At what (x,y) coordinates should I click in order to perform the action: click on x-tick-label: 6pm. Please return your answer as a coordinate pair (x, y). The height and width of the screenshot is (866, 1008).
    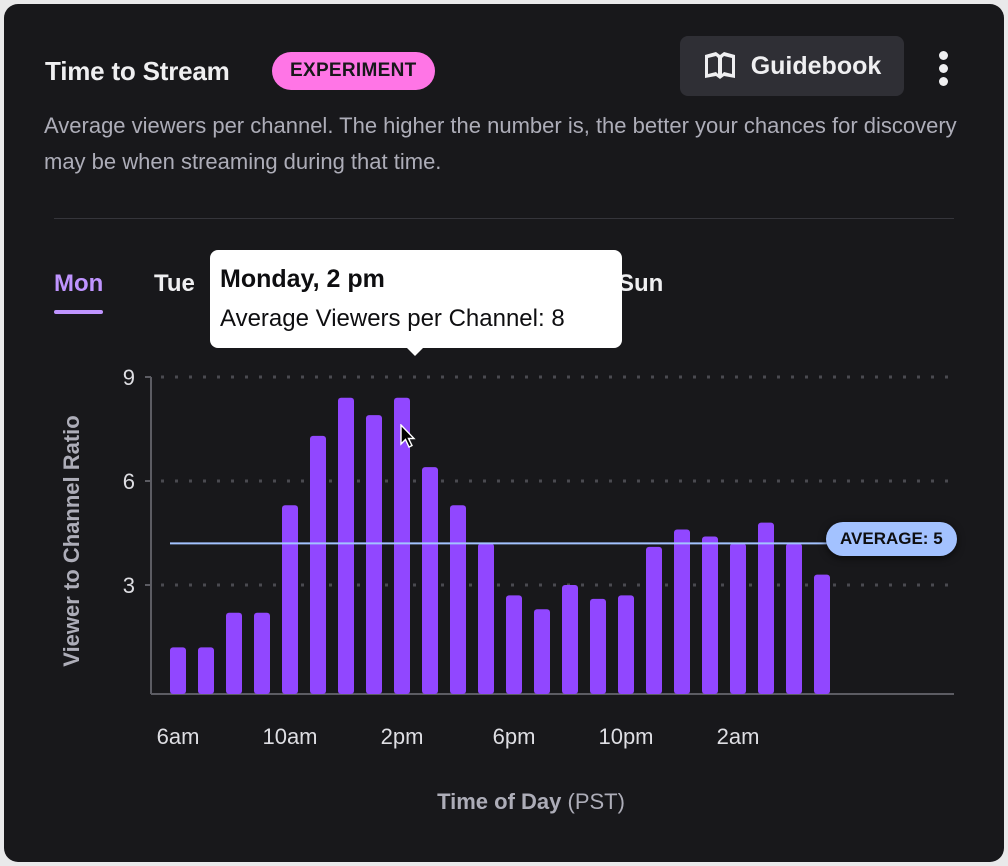
    Looking at the image, I should click on (514, 736).